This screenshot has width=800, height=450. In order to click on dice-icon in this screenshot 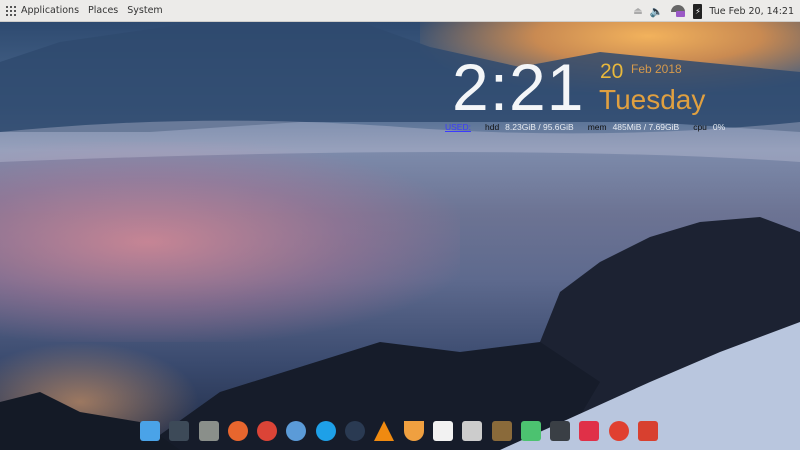, I will do `click(589, 431)`.